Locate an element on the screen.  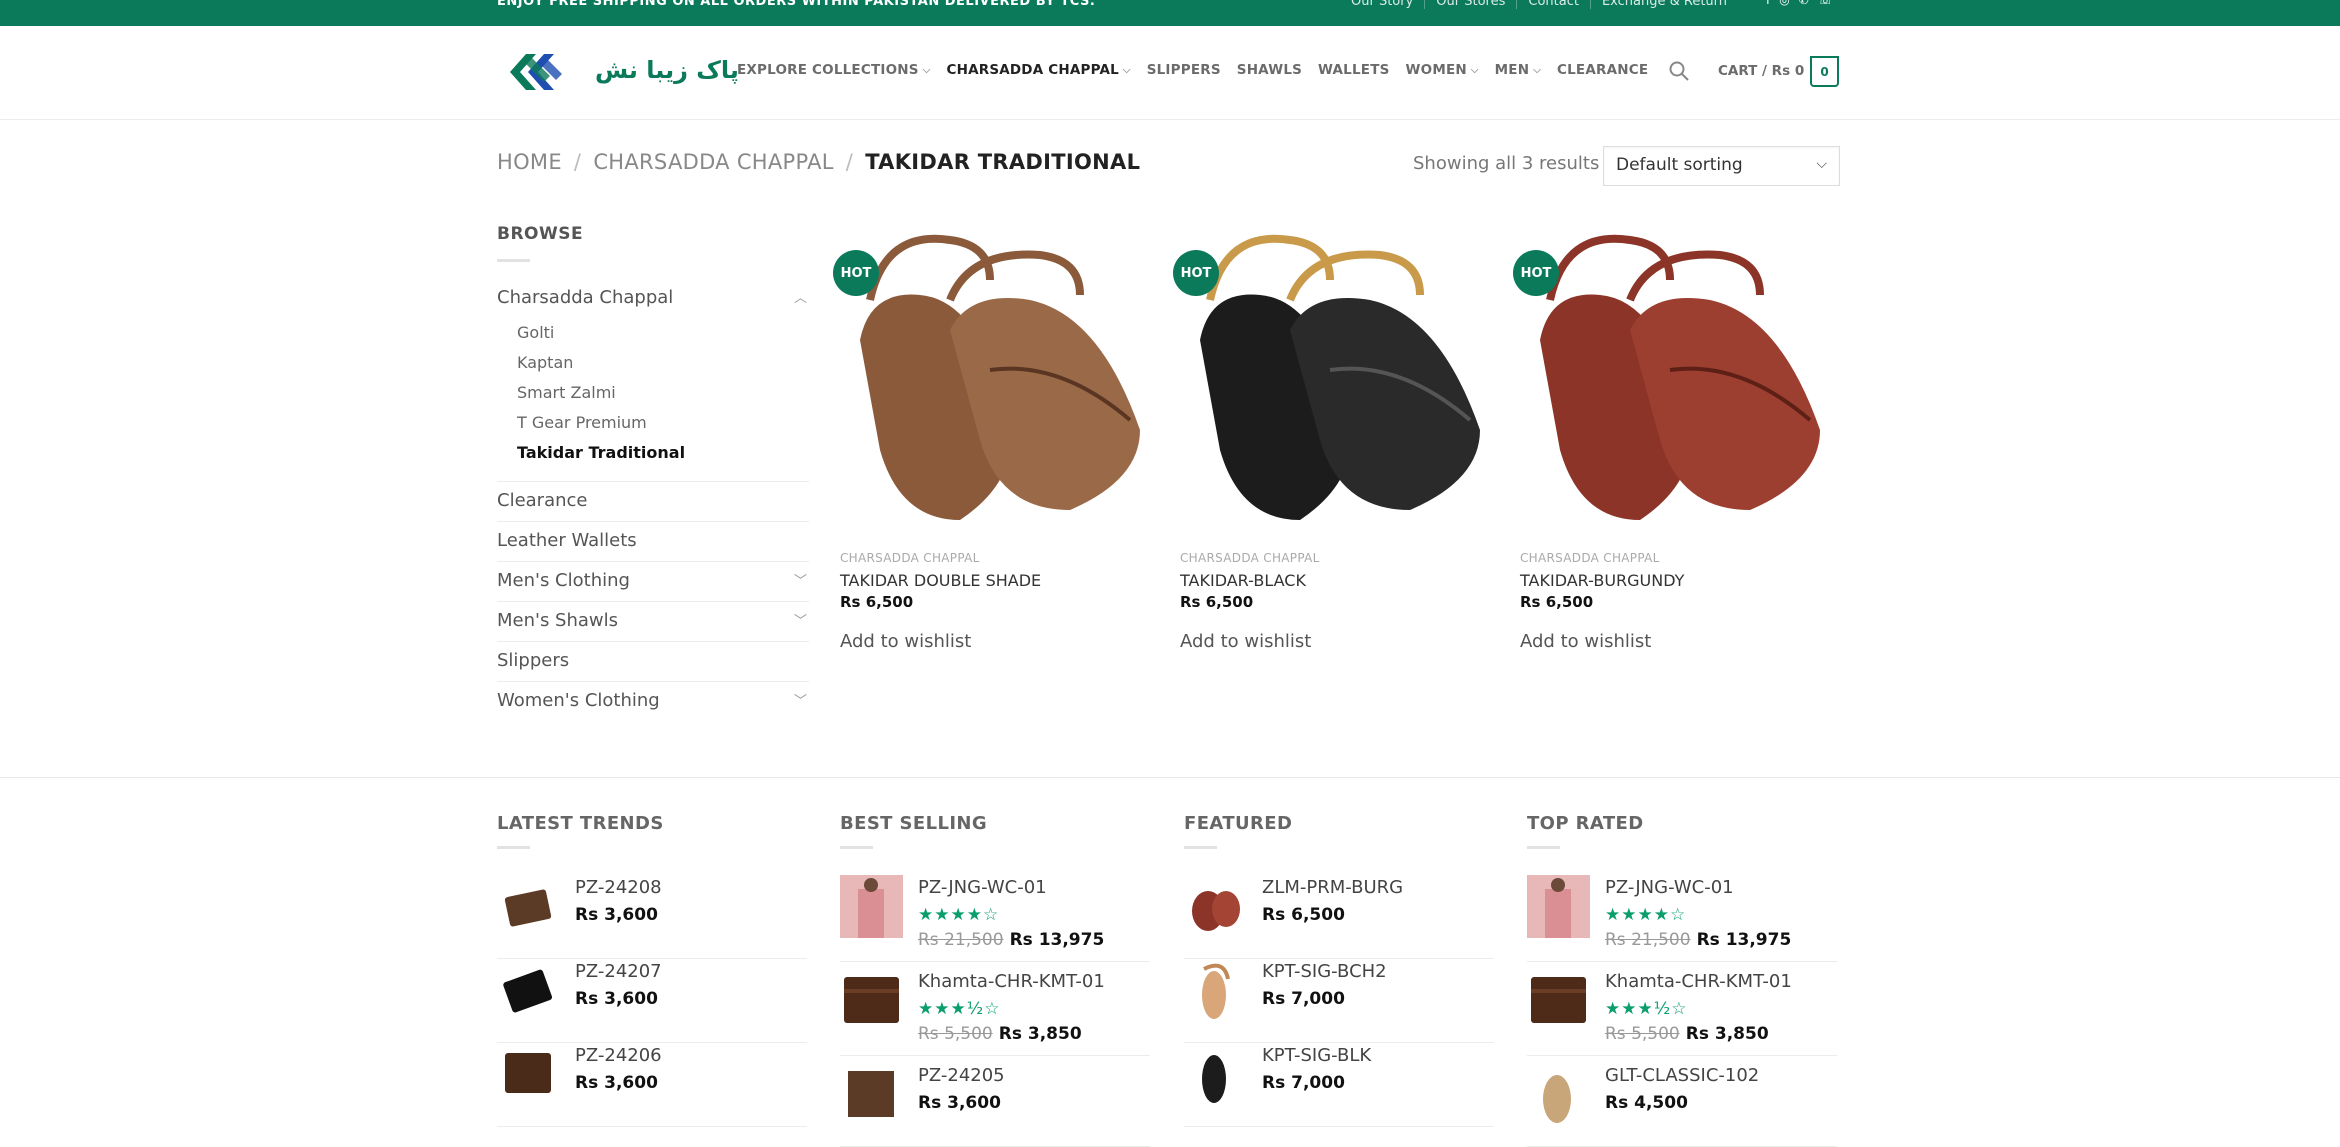
nav-women: WOMEN ⌵ is located at coordinates (1442, 70).